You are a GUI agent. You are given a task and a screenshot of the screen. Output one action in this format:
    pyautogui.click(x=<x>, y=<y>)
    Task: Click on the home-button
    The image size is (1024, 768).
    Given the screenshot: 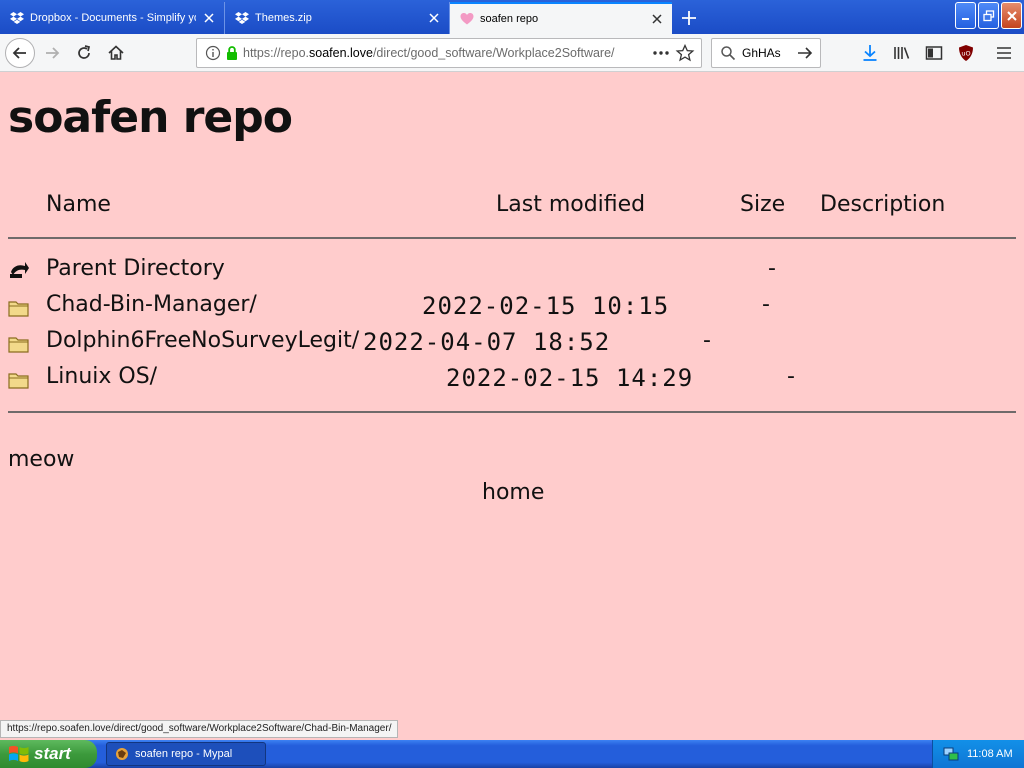 What is the action you would take?
    pyautogui.click(x=116, y=53)
    